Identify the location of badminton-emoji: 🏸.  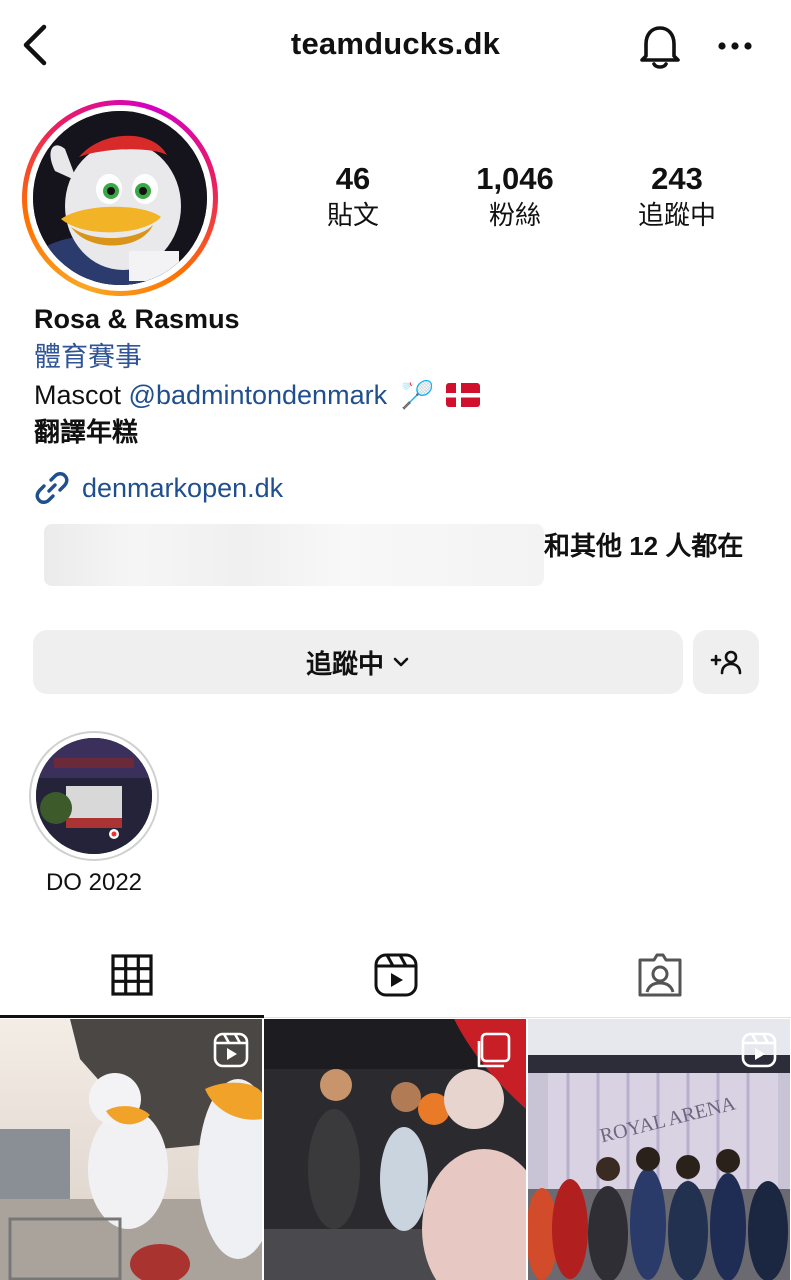
(417, 395).